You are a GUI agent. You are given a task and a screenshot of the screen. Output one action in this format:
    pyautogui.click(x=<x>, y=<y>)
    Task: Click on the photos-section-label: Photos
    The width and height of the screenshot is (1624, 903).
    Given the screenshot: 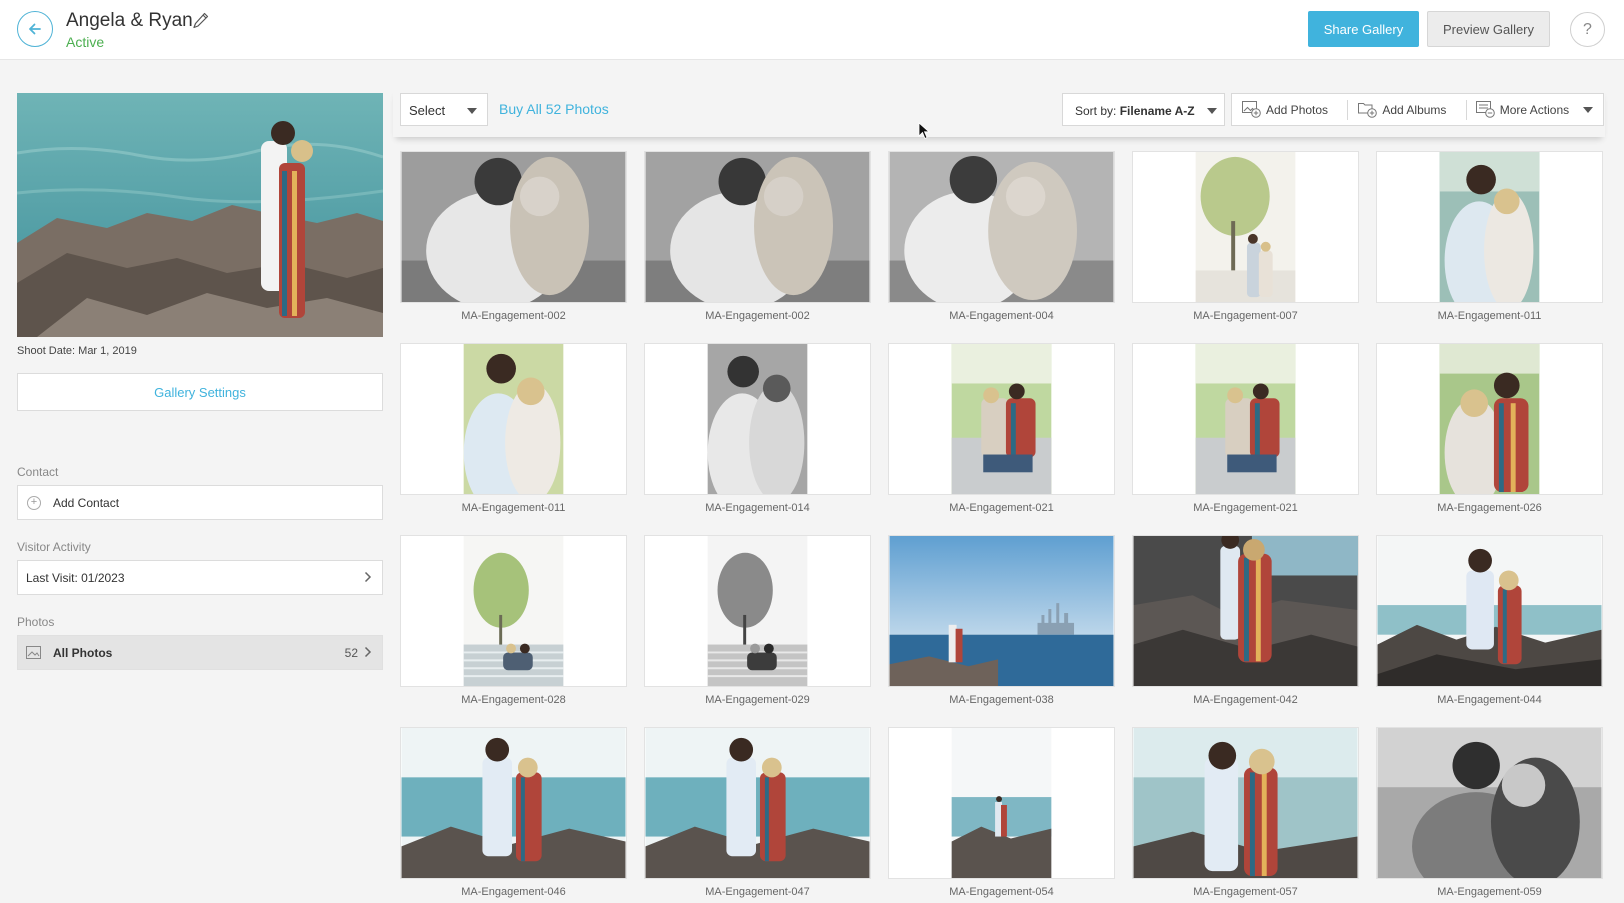 What is the action you would take?
    pyautogui.click(x=36, y=622)
    